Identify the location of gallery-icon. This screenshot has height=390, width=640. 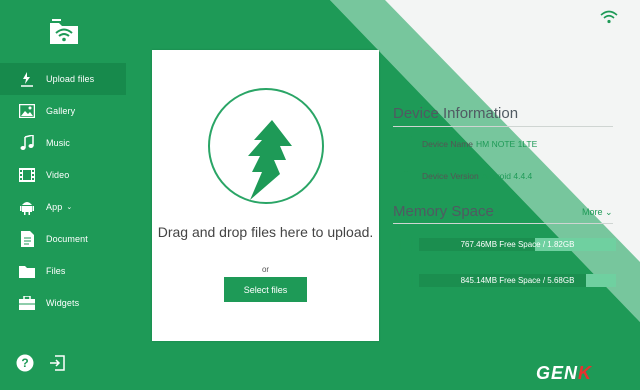
(27, 111).